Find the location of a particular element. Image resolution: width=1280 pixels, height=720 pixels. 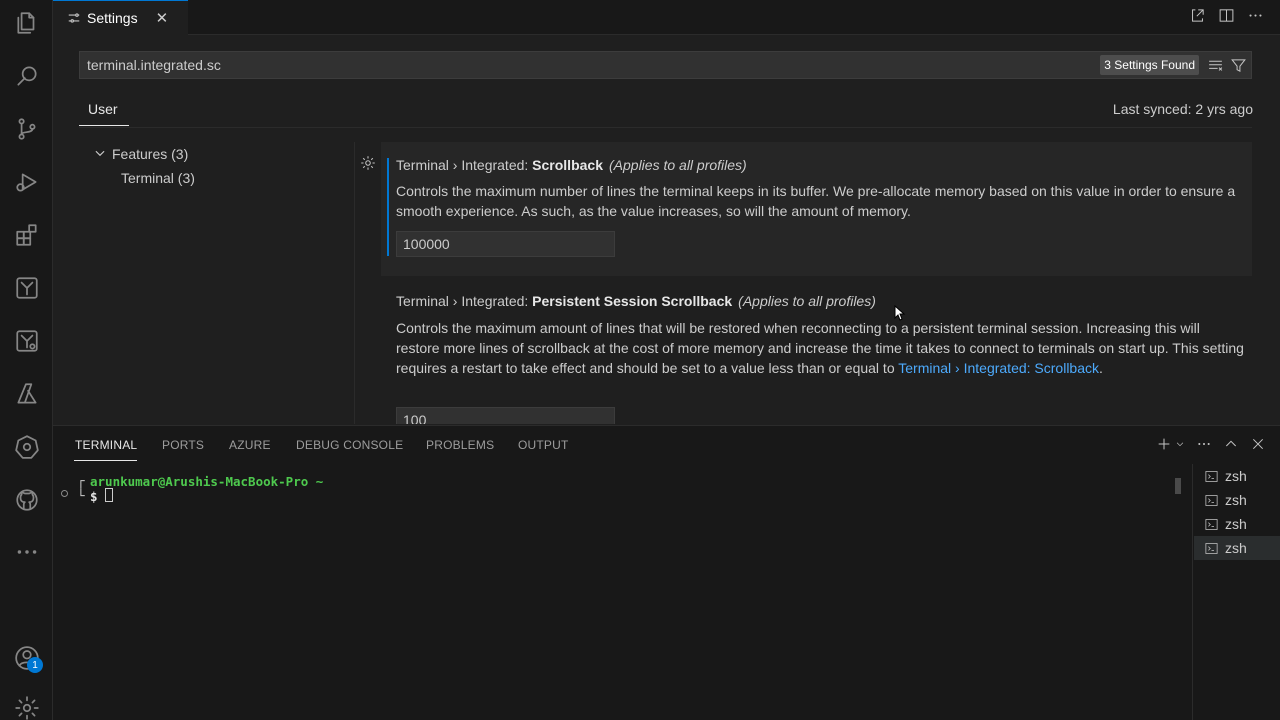

scrollback-value: 100000 is located at coordinates (426, 244).